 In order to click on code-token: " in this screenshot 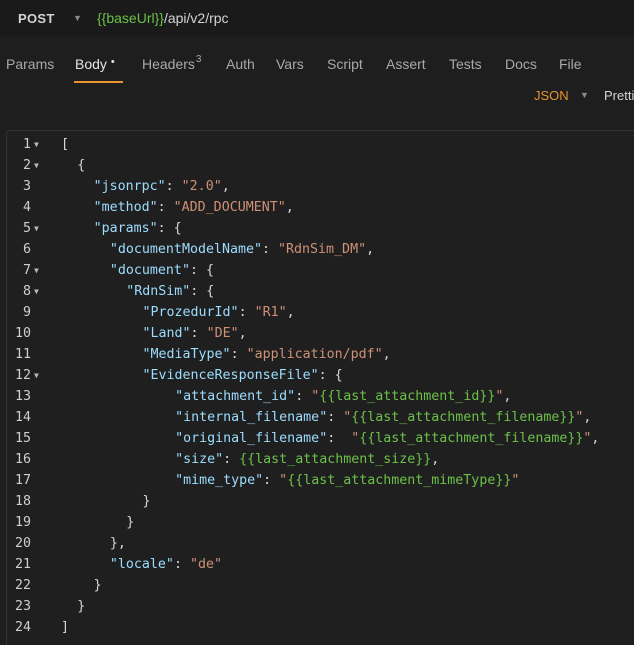, I will do `click(283, 480)`.